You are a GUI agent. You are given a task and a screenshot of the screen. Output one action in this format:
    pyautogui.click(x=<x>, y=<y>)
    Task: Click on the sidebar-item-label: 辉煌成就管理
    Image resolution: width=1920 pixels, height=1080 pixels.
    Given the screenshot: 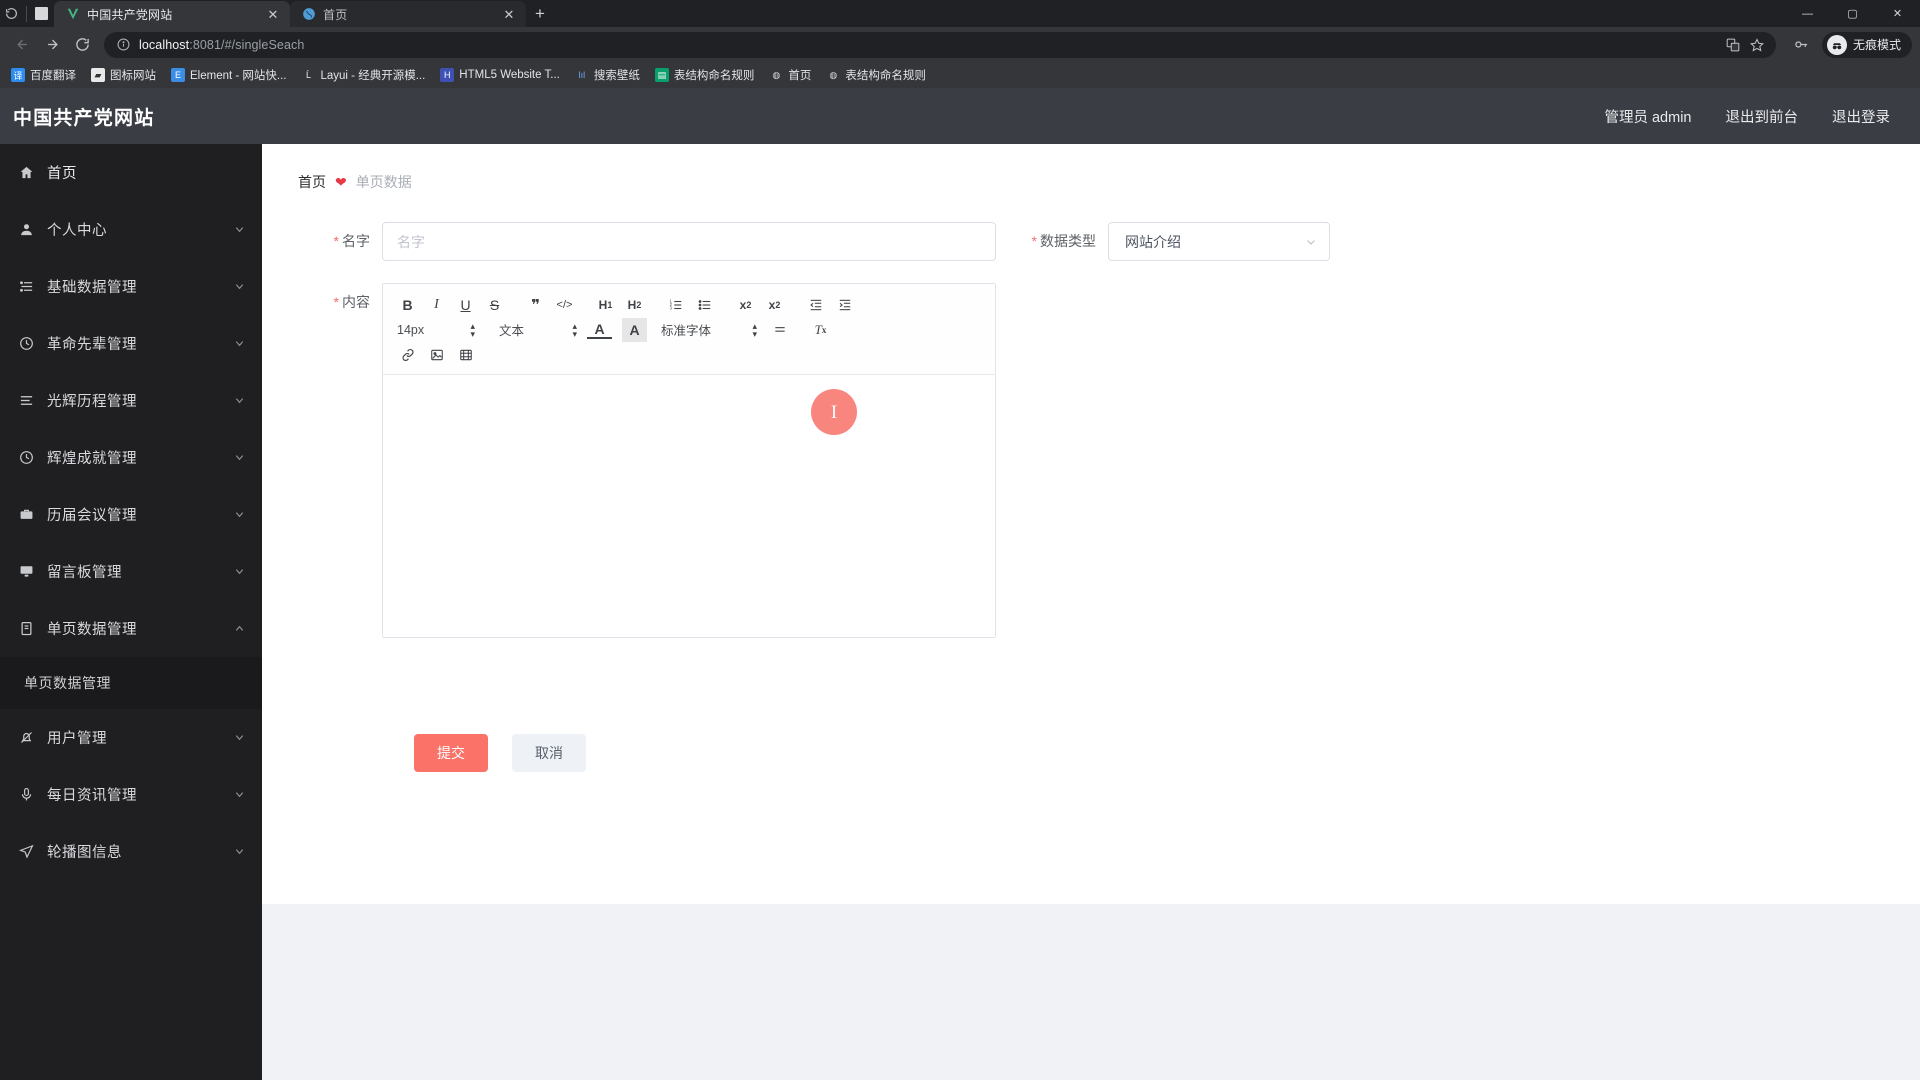 What is the action you would take?
    pyautogui.click(x=92, y=459)
    